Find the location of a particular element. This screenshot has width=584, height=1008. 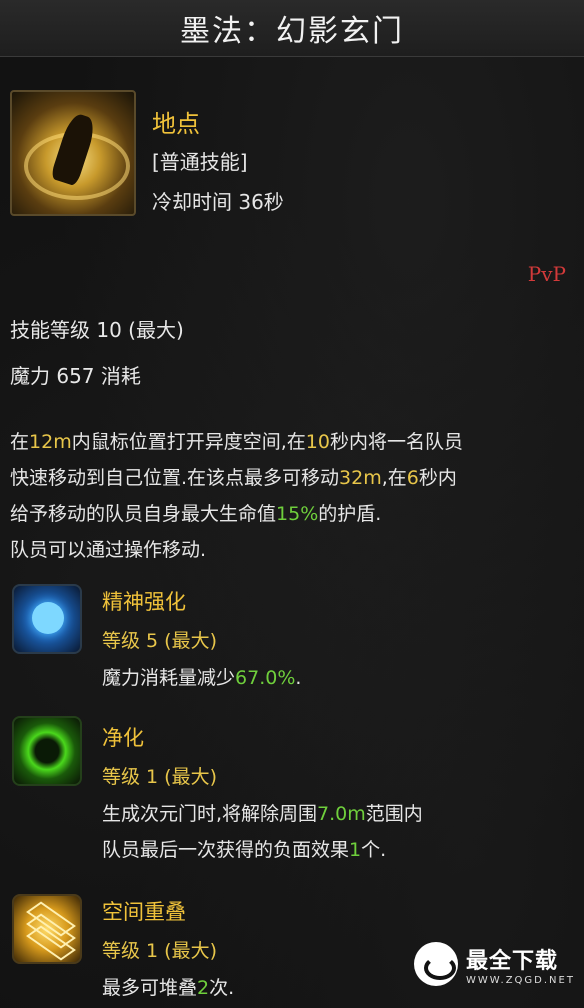

site-watermark: 最全下载 WWW.ZQGD.NET is located at coordinates (498, 964).